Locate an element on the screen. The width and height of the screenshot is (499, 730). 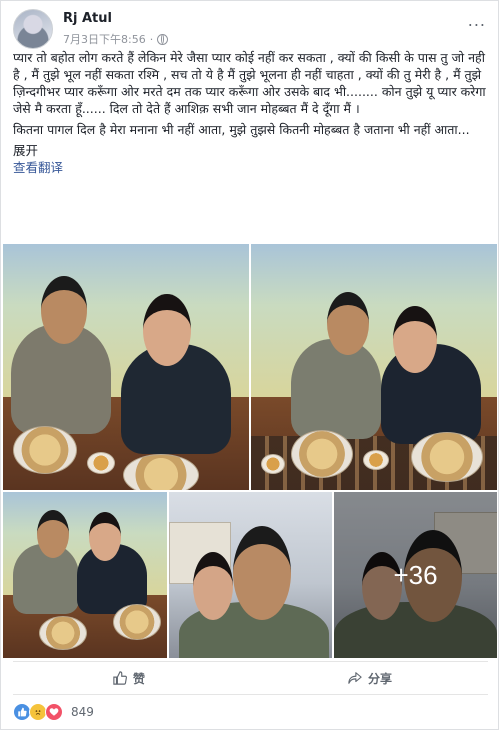
share-label: 分享 is located at coordinates (380, 678).